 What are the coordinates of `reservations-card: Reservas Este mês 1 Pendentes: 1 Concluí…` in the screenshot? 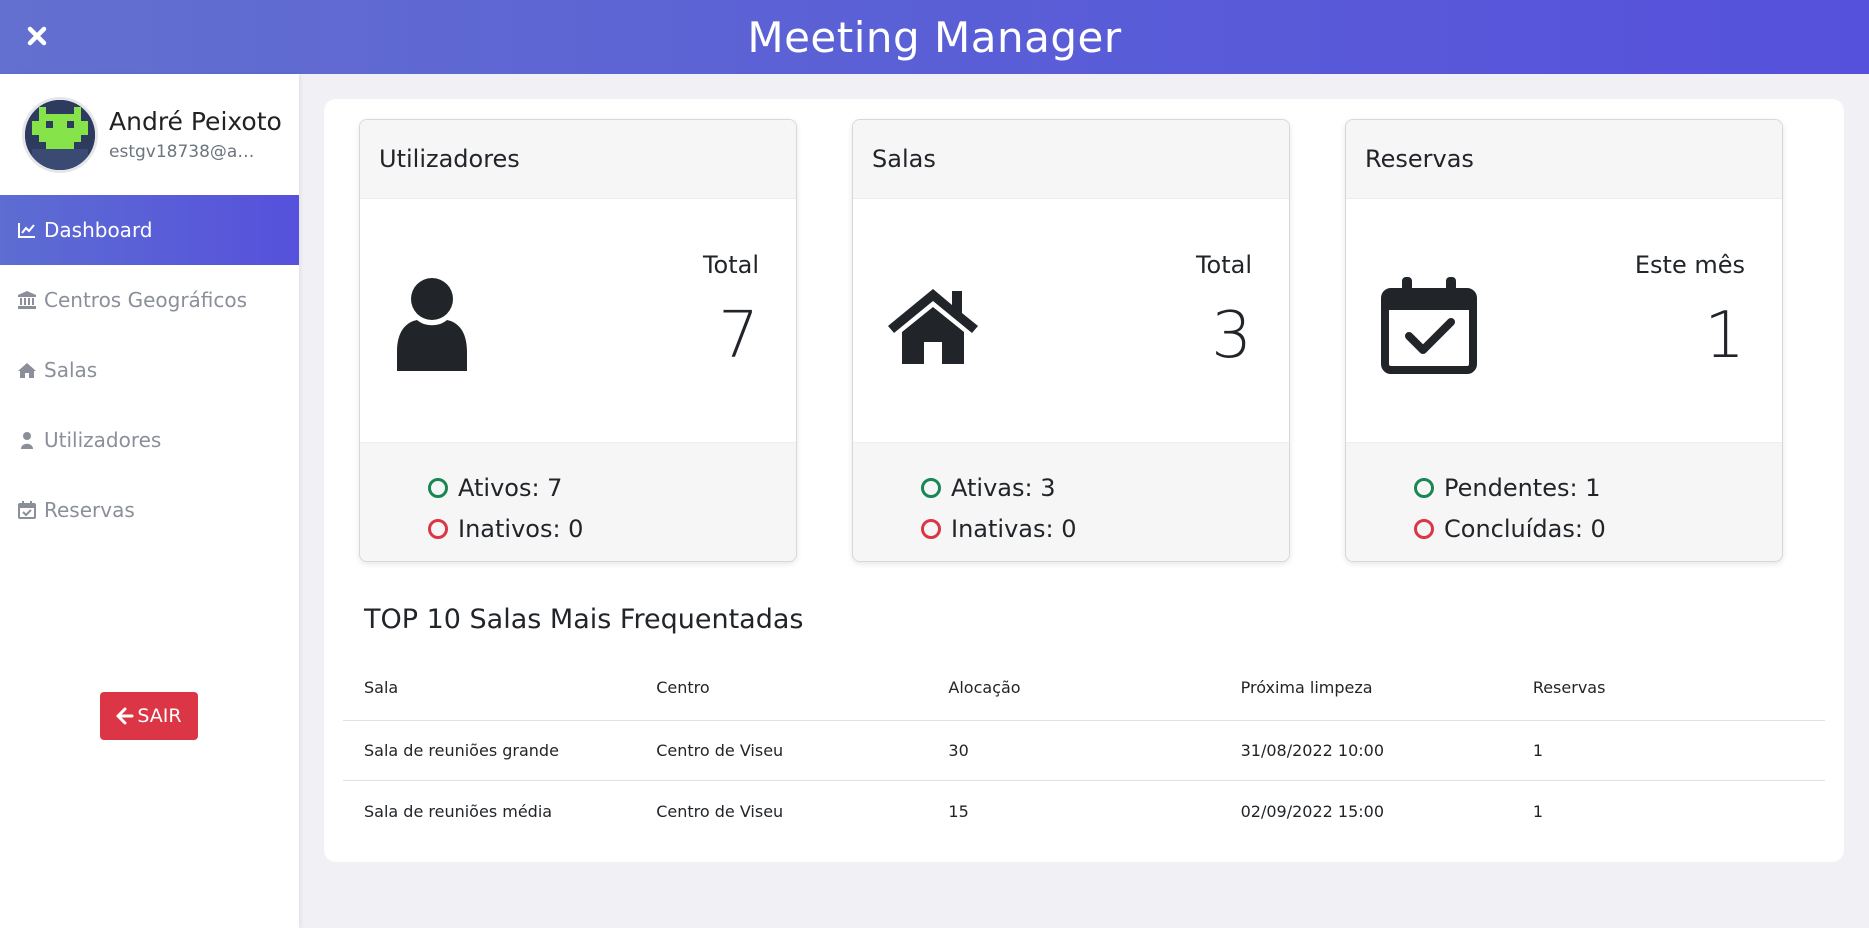 It's located at (1564, 340).